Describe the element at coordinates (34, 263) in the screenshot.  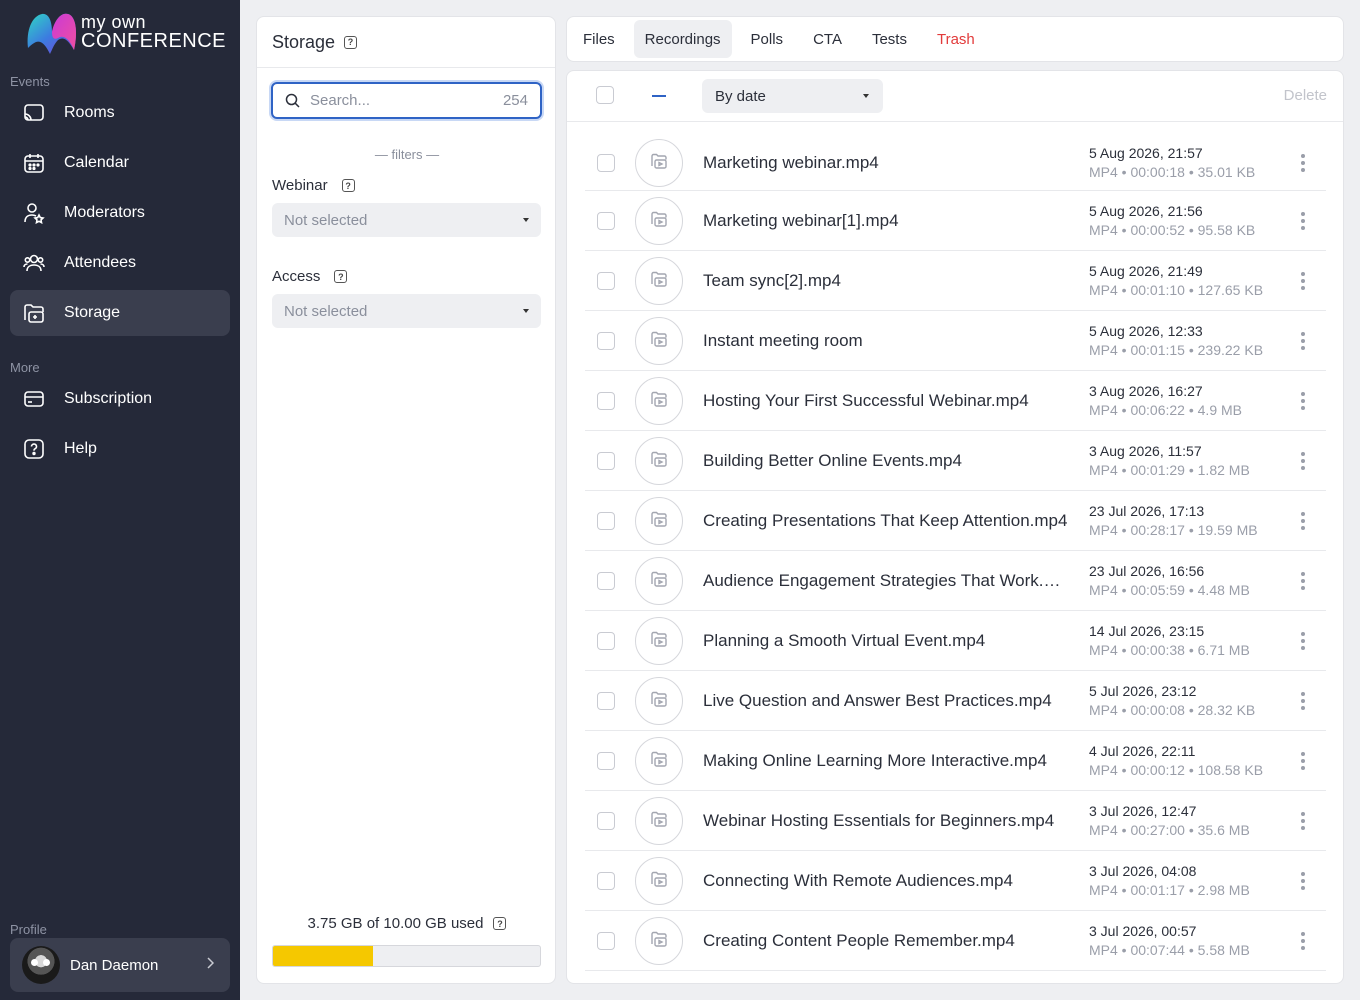
I see `attendees-icon` at that location.